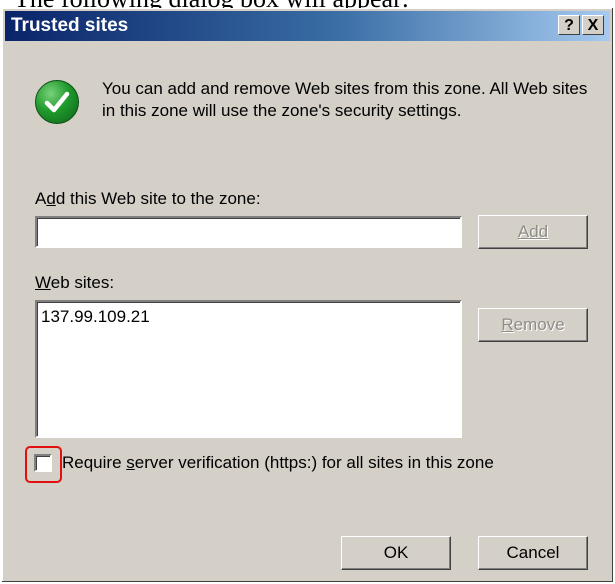 The image size is (615, 584). What do you see at coordinates (569, 25) in the screenshot?
I see `help-button: ?` at bounding box center [569, 25].